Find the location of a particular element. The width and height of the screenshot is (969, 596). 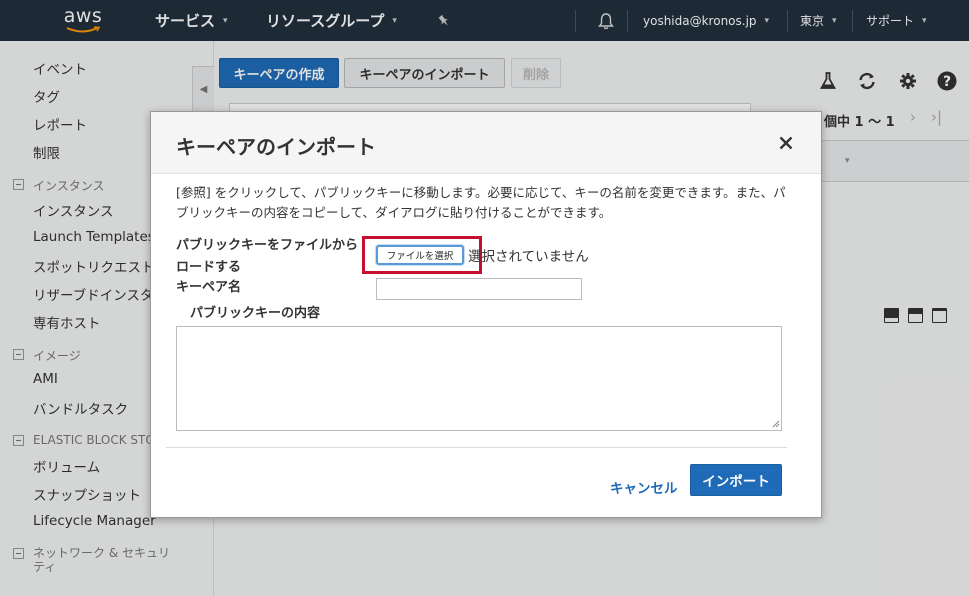

close-icon is located at coordinates (786, 143).